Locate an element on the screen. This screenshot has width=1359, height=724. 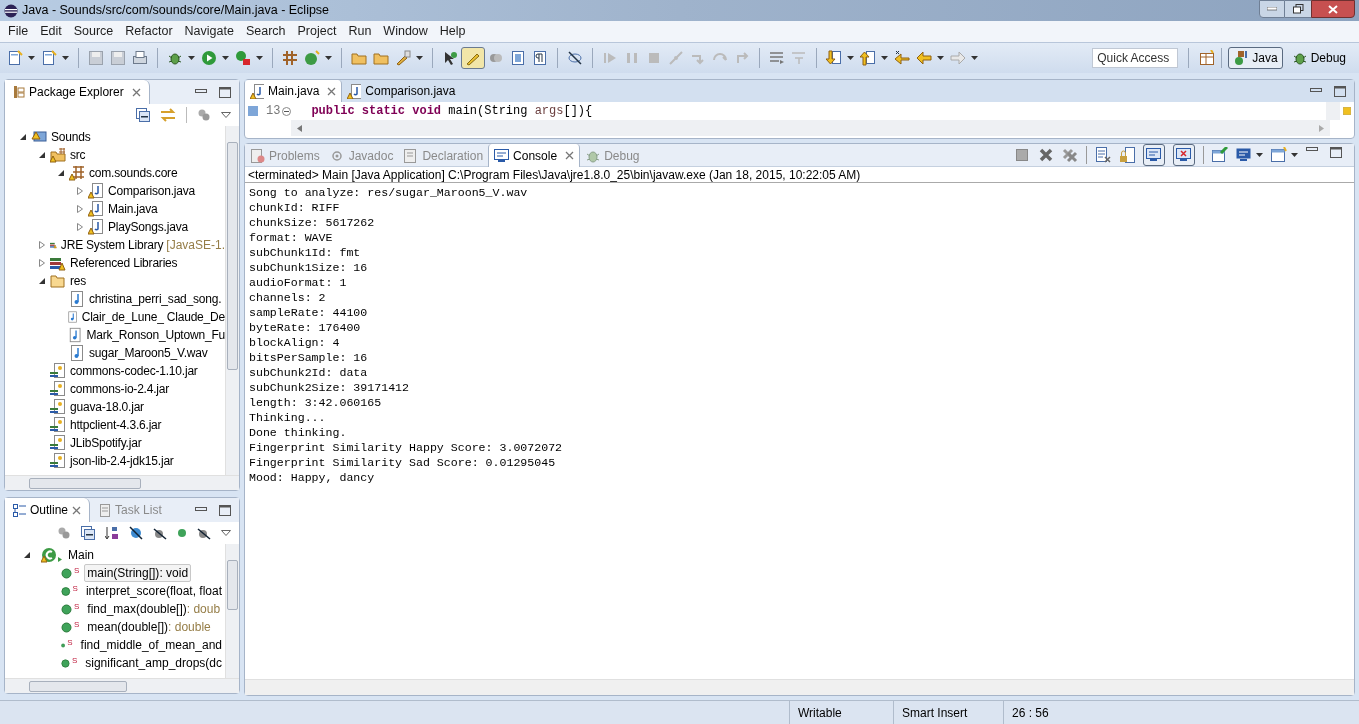
print-icon is located at coordinates (140, 58).